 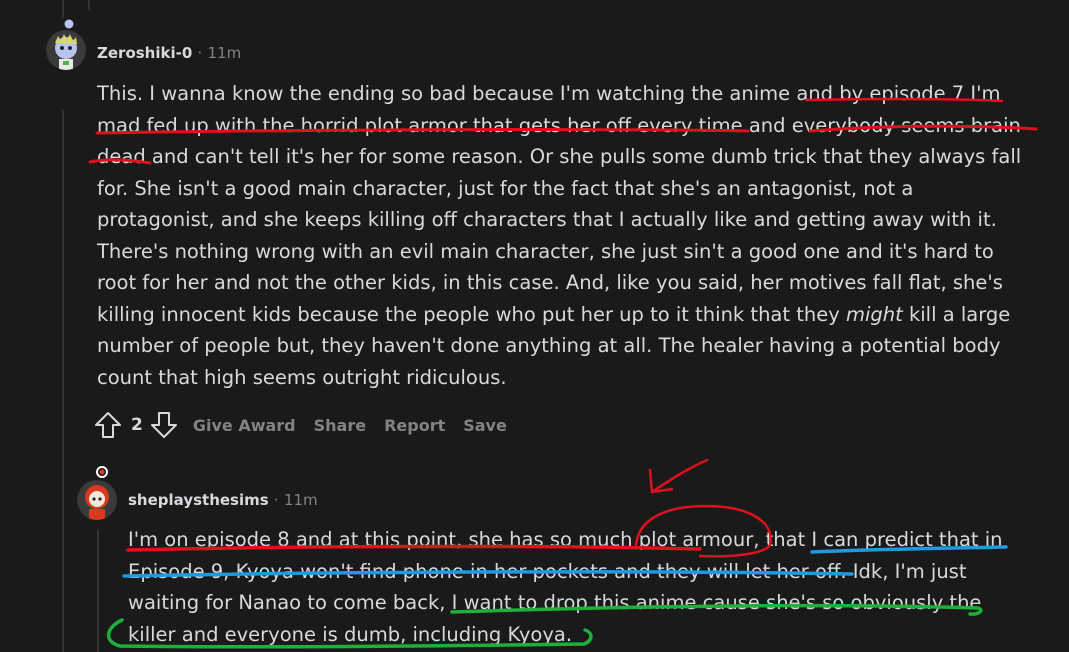 I want to click on report-button: Report, so click(x=414, y=425).